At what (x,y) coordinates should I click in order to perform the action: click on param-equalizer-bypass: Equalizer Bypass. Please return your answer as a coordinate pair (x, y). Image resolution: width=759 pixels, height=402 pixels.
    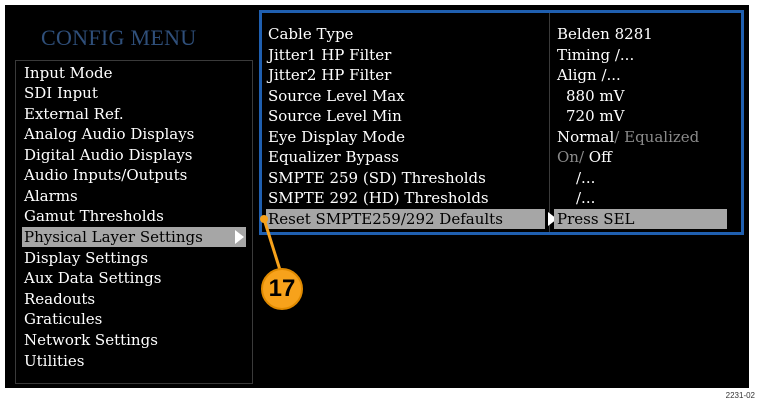
    Looking at the image, I should click on (333, 157).